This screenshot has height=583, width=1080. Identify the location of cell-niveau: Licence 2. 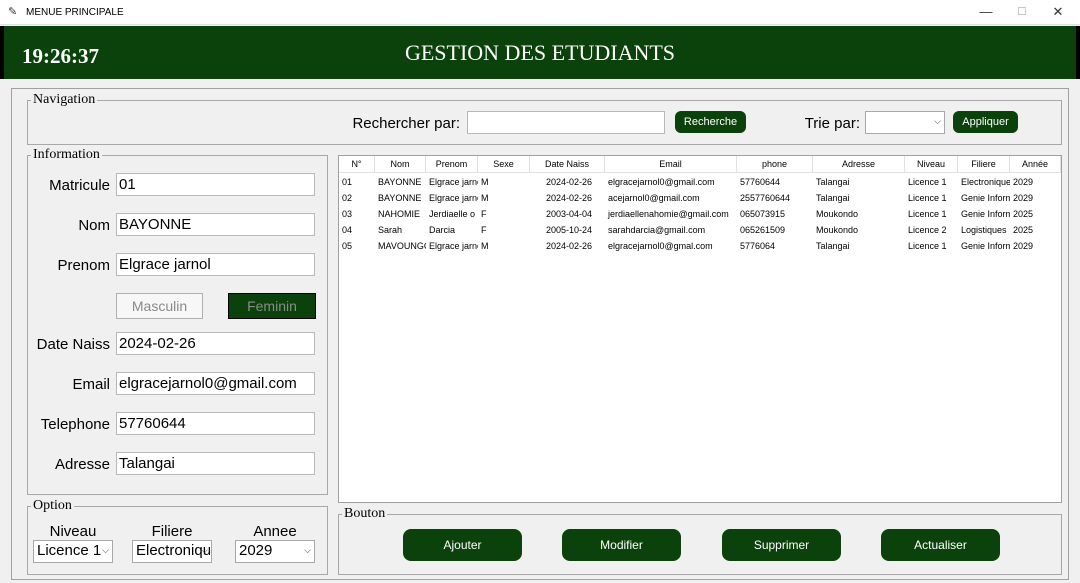
(927, 230).